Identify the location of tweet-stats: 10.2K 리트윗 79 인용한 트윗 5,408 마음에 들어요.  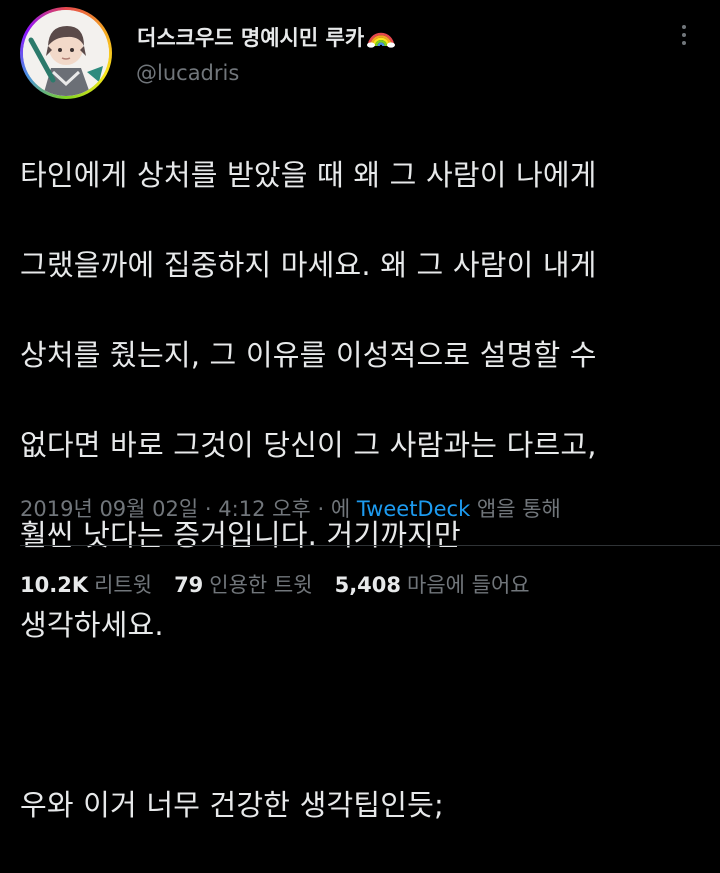
(275, 584).